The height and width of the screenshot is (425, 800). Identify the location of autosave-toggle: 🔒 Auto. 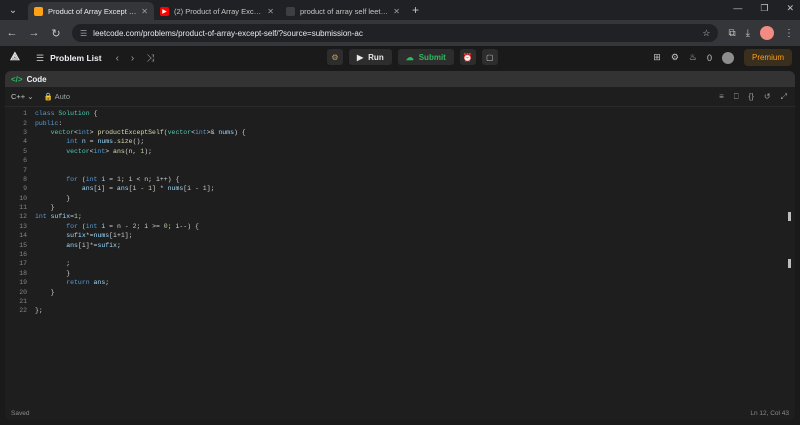
(57, 96).